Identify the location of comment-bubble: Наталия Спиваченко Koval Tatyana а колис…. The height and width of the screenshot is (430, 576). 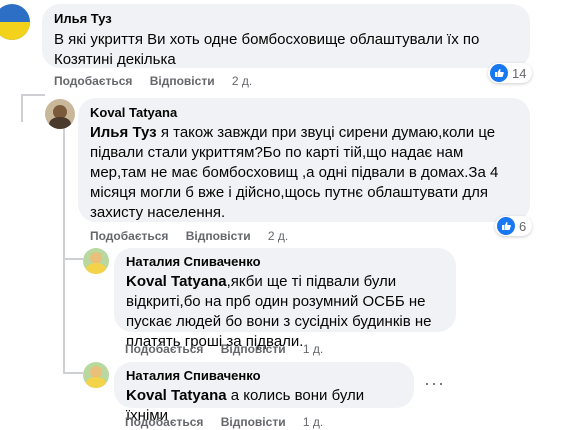
(264, 393).